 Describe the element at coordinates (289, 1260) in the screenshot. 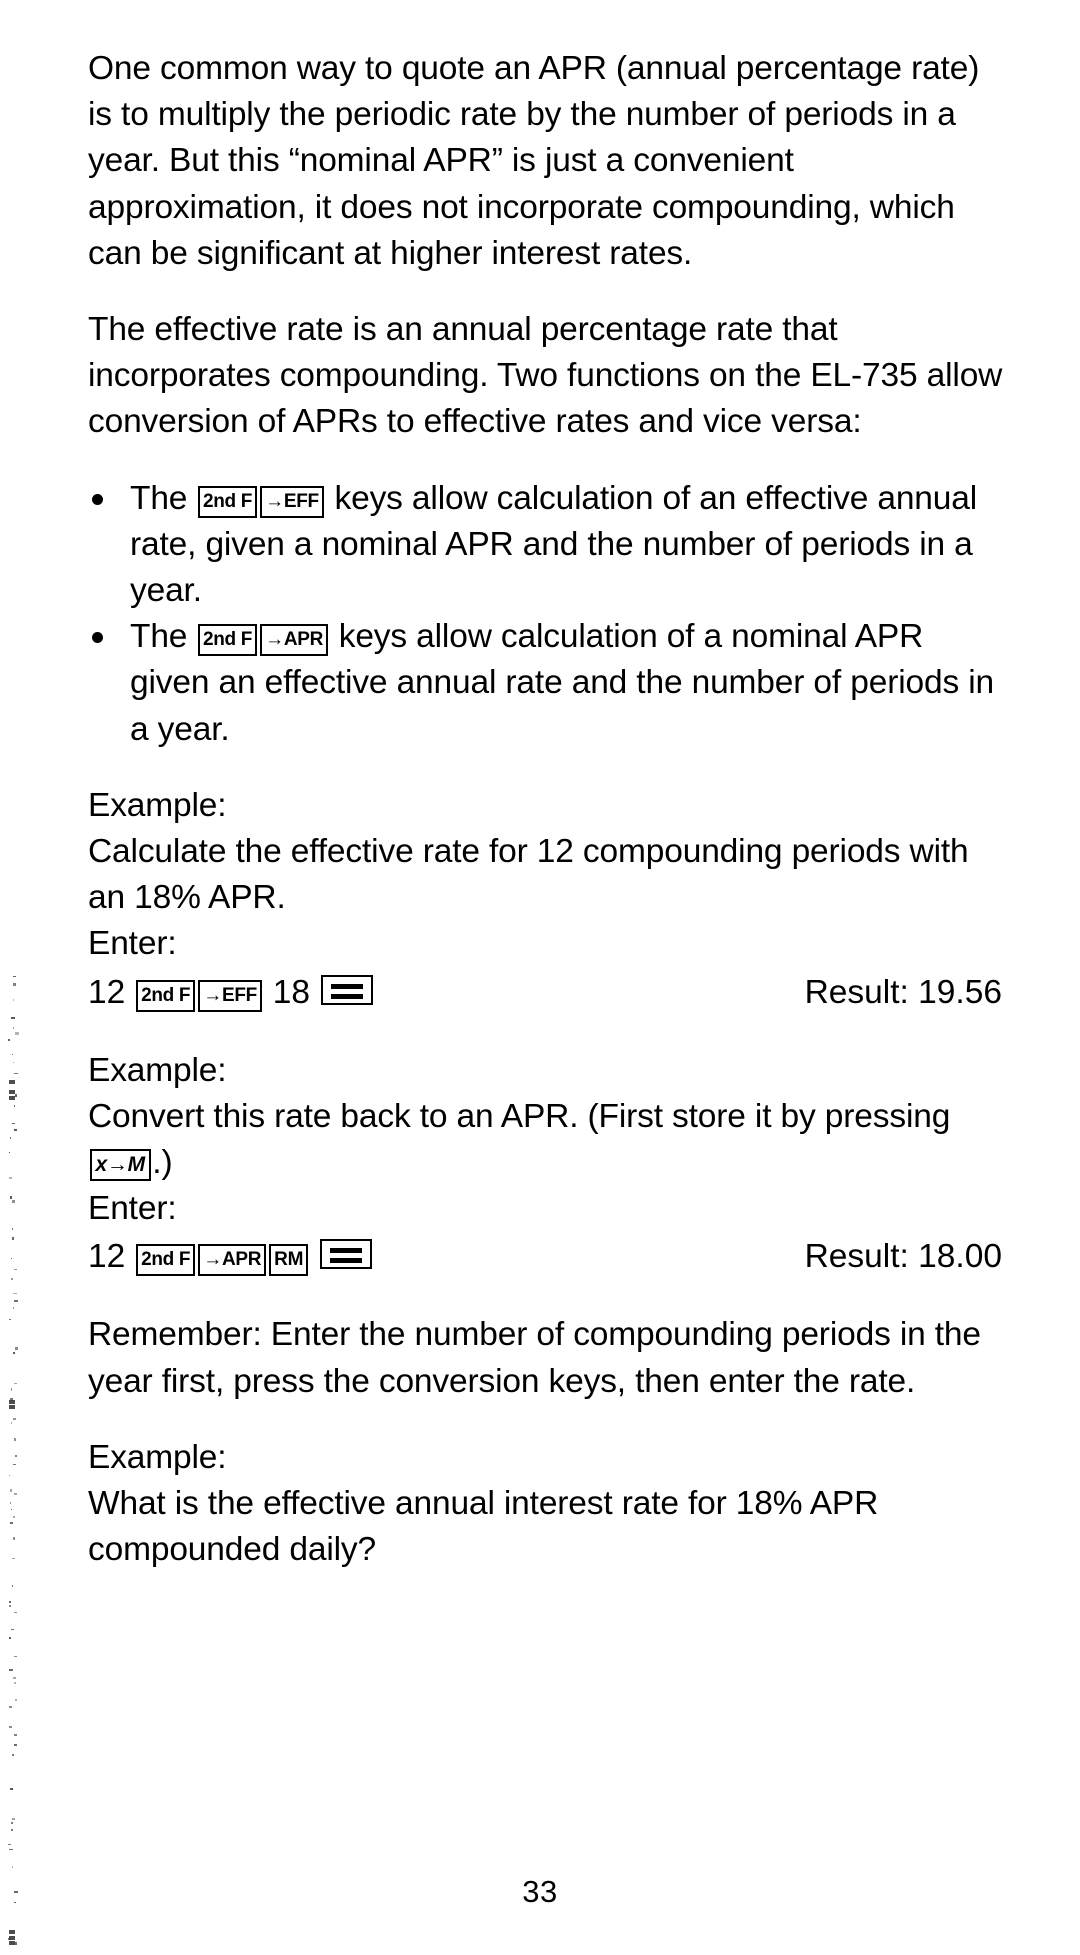

I see `key-rm-icon: RM` at that location.